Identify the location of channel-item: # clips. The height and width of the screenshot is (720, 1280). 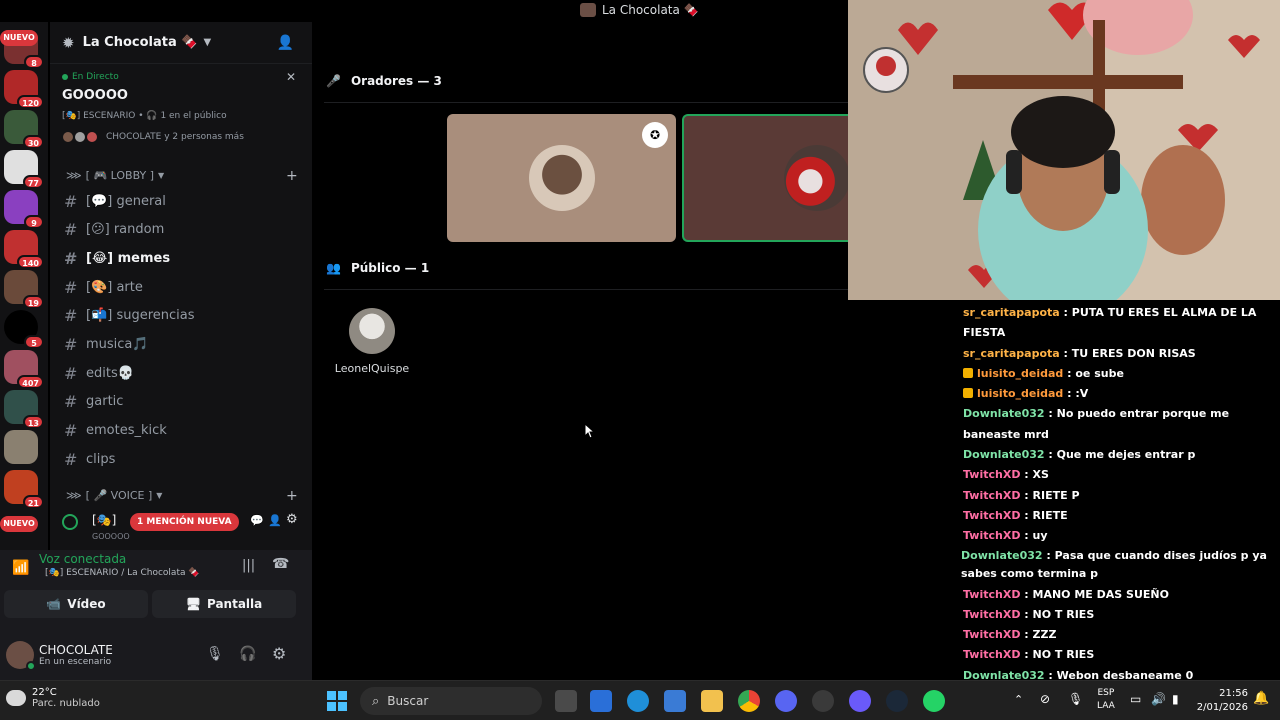
(180, 459).